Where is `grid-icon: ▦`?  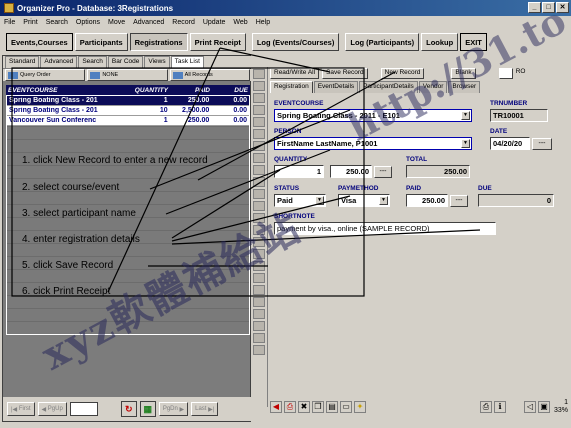 grid-icon: ▦ is located at coordinates (147, 409).